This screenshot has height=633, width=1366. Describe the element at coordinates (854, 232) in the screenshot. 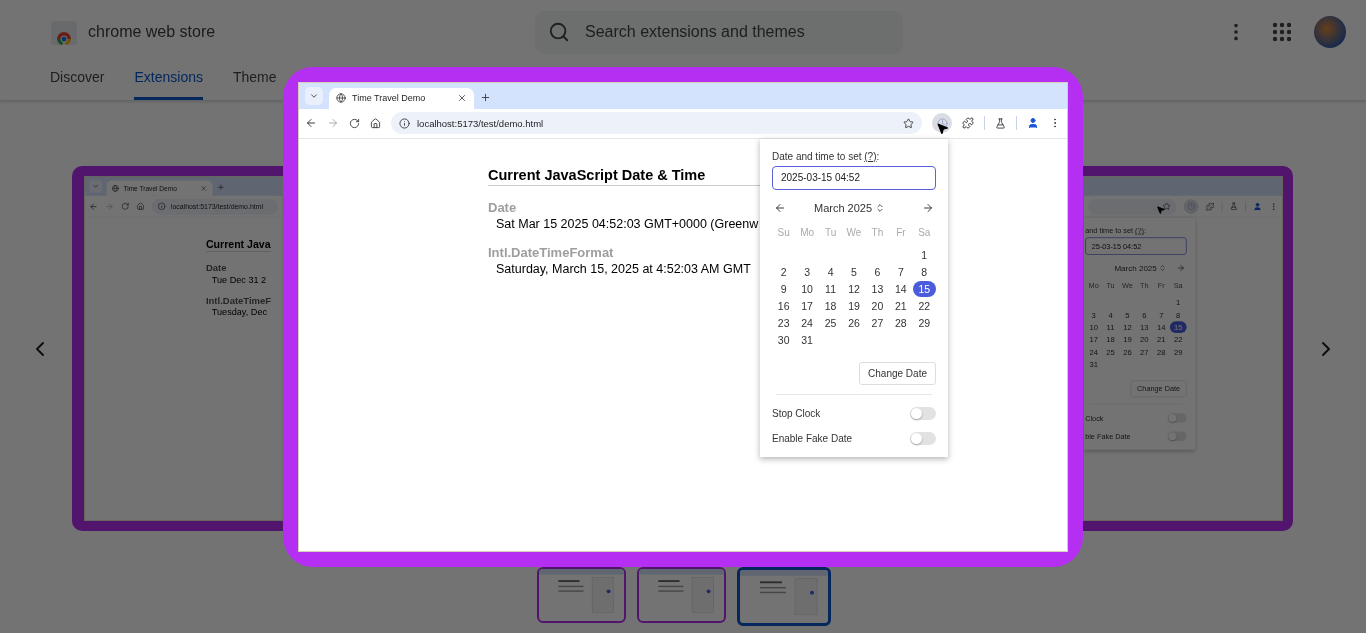

I see `weekday-label: We` at that location.